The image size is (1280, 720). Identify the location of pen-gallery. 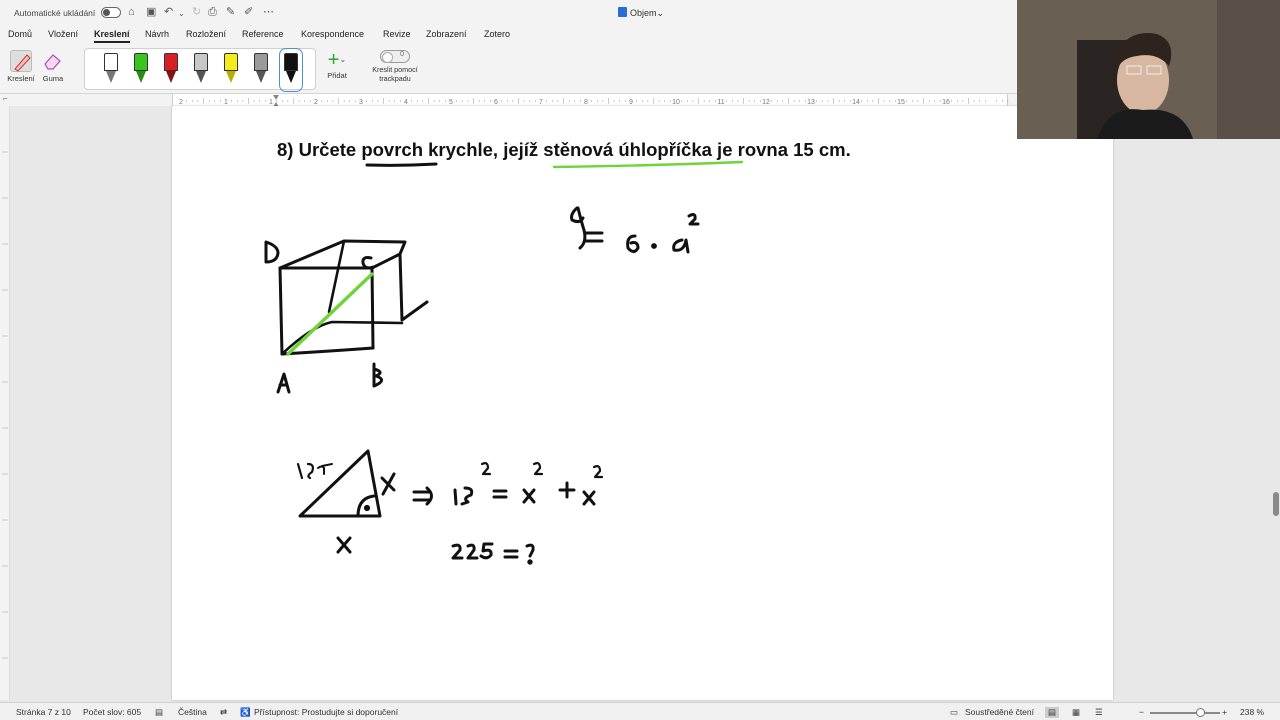
(200, 70).